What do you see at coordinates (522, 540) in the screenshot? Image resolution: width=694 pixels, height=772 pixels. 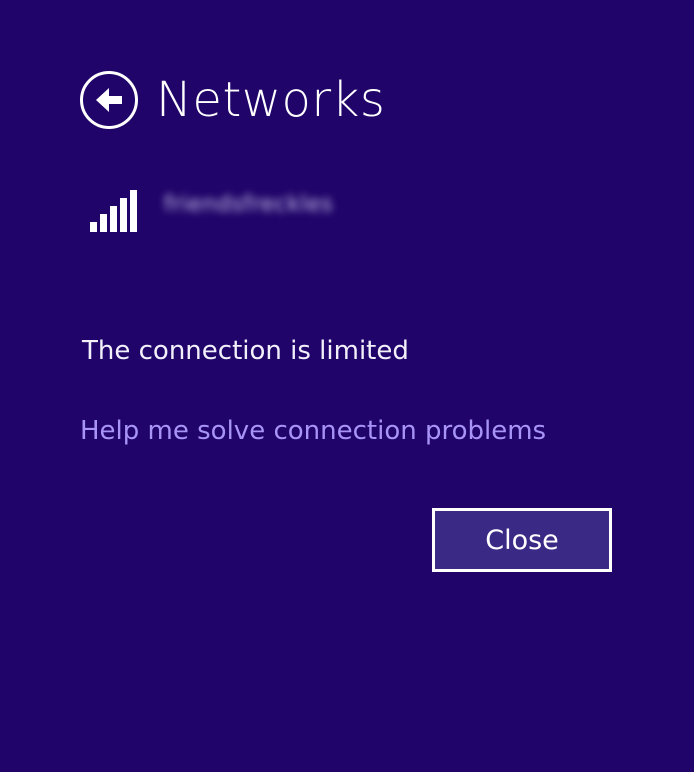 I see `close-button: Close` at bounding box center [522, 540].